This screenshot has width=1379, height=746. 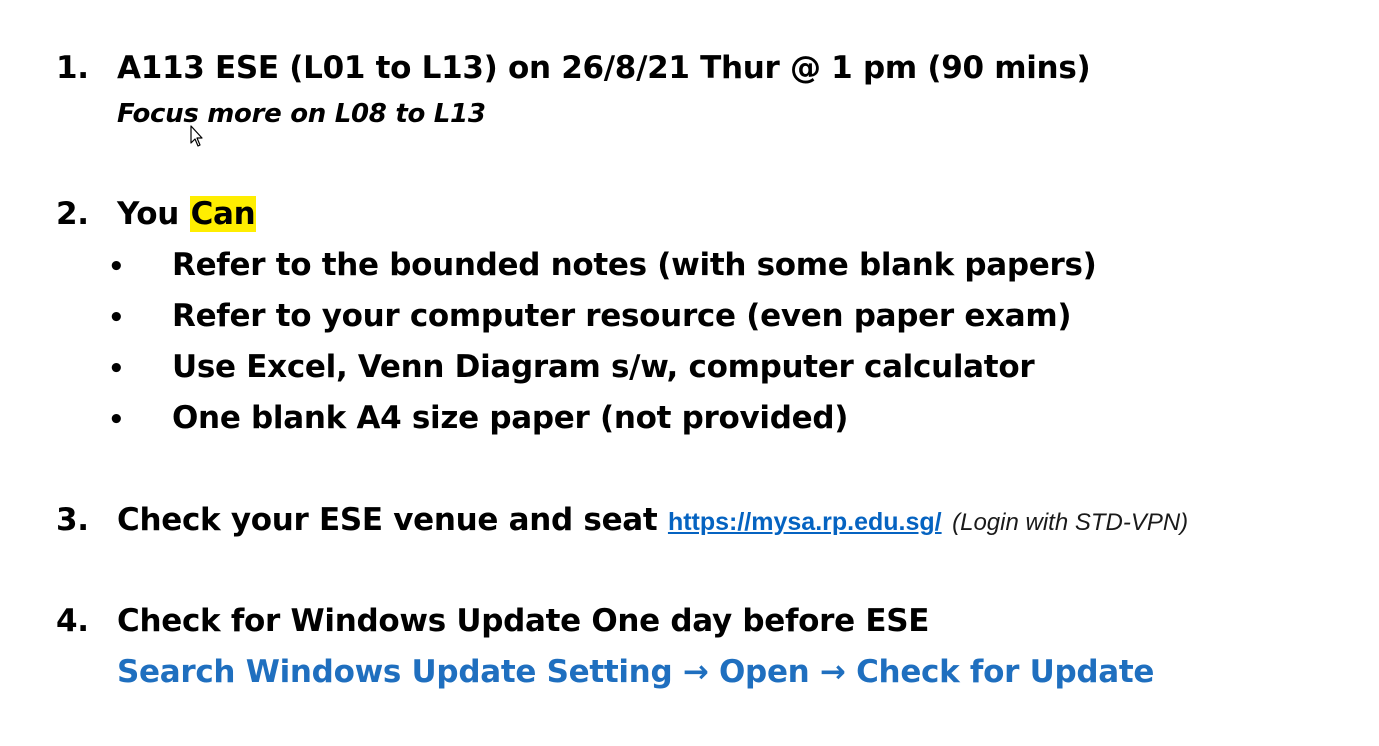 I want to click on item-number: 4., so click(x=72, y=621).